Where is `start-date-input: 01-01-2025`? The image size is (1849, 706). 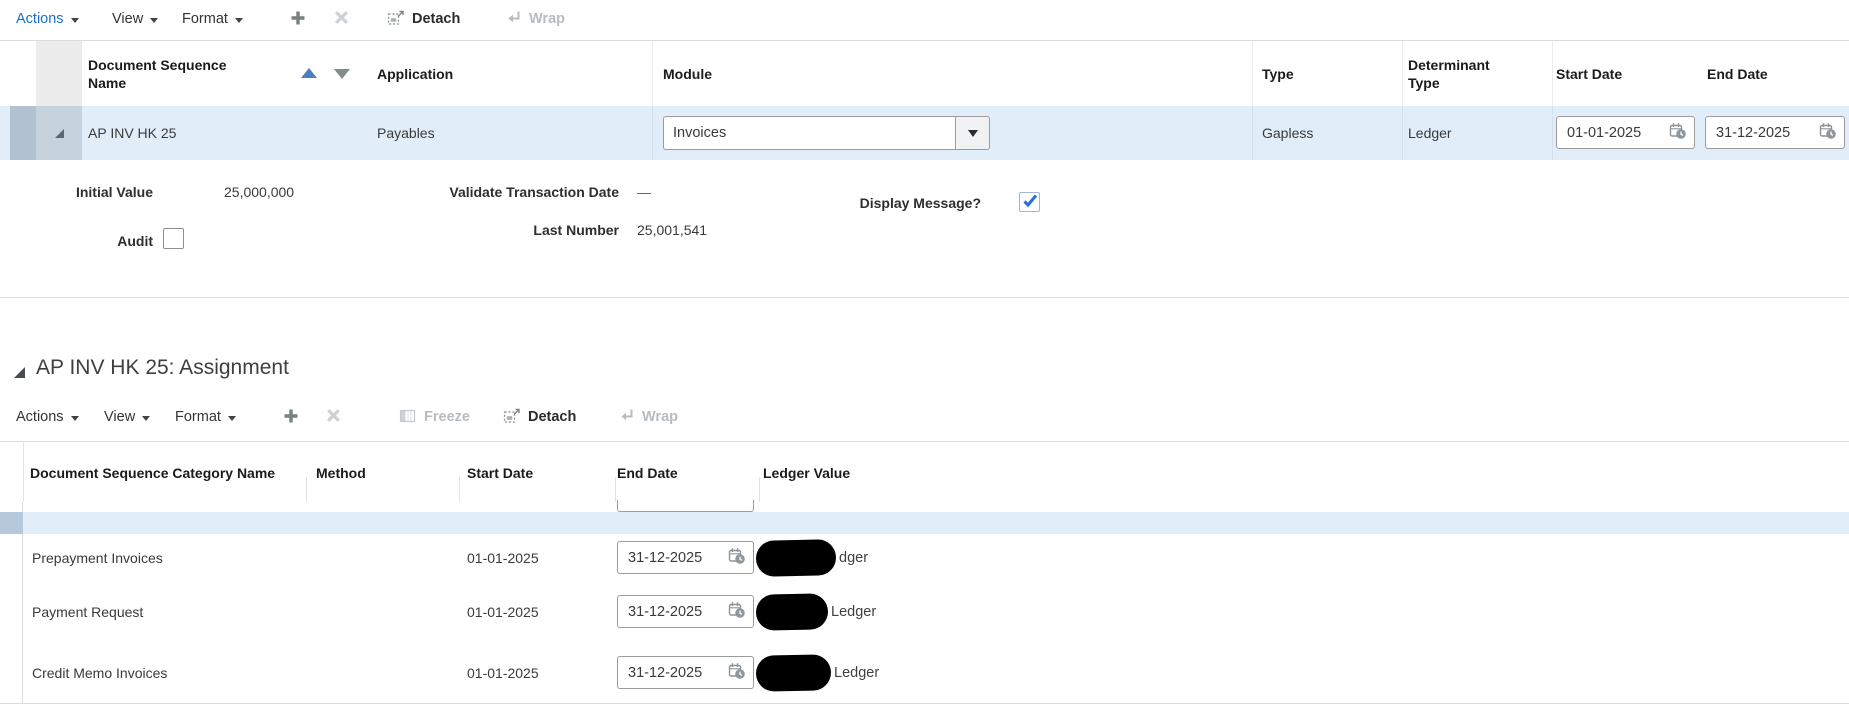 start-date-input: 01-01-2025 is located at coordinates (1625, 132).